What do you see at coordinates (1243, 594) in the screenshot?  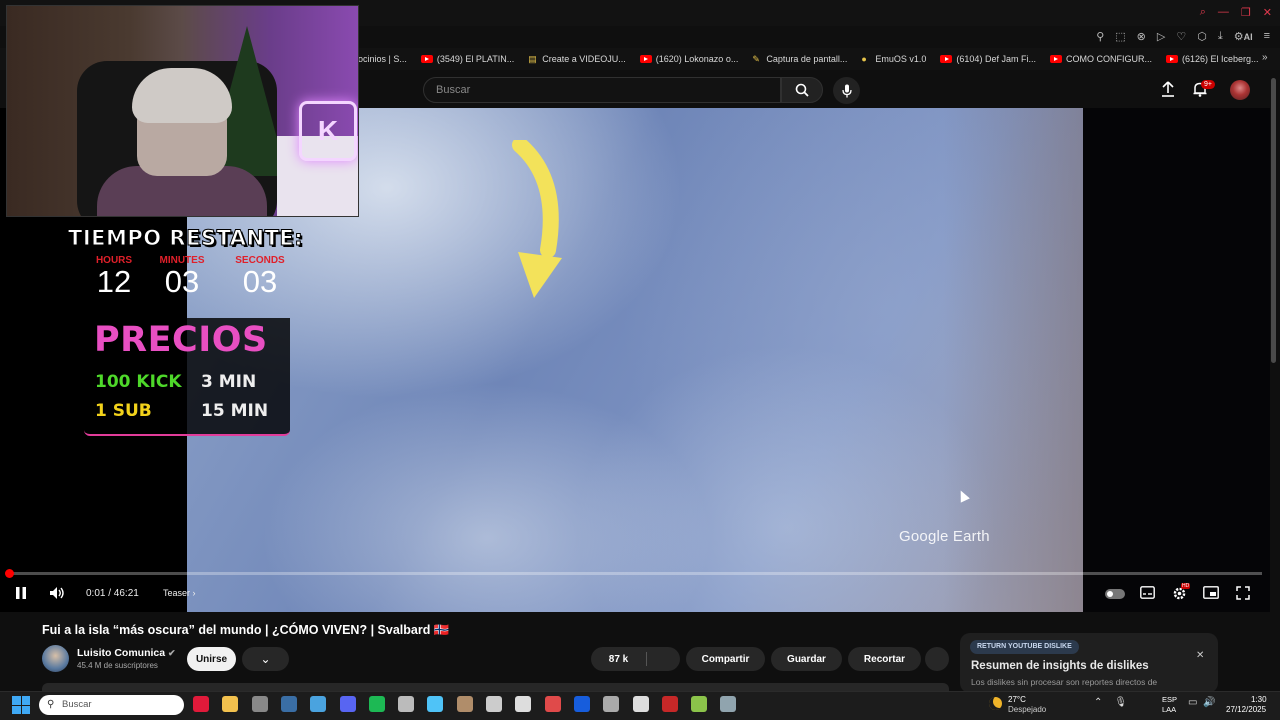 I see `fullscreen-button` at bounding box center [1243, 594].